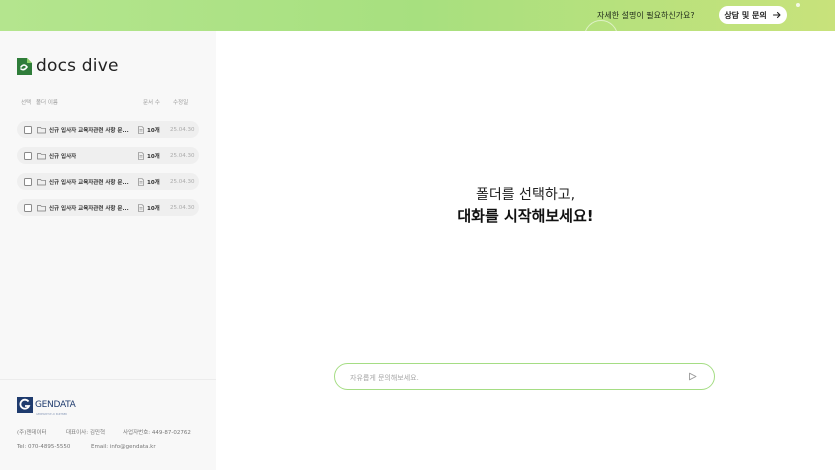  What do you see at coordinates (108, 155) in the screenshot?
I see `folder-row: 신규 입사자 10개 25.04.30` at bounding box center [108, 155].